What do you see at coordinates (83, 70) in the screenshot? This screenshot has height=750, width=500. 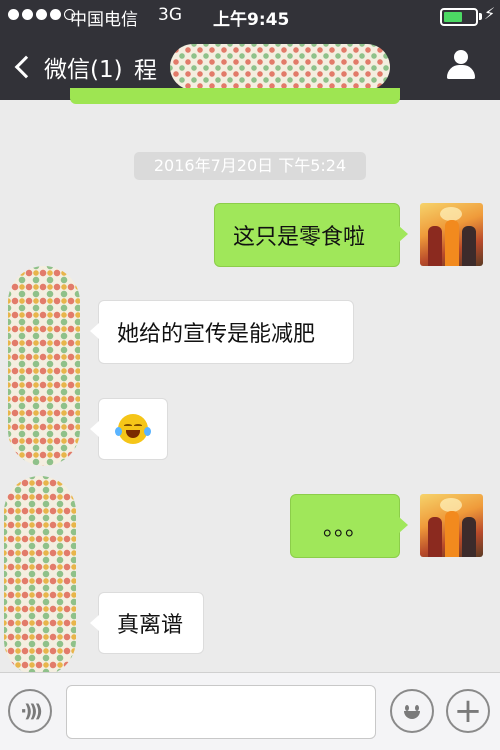 I see `back-label: 微信(1)` at bounding box center [83, 70].